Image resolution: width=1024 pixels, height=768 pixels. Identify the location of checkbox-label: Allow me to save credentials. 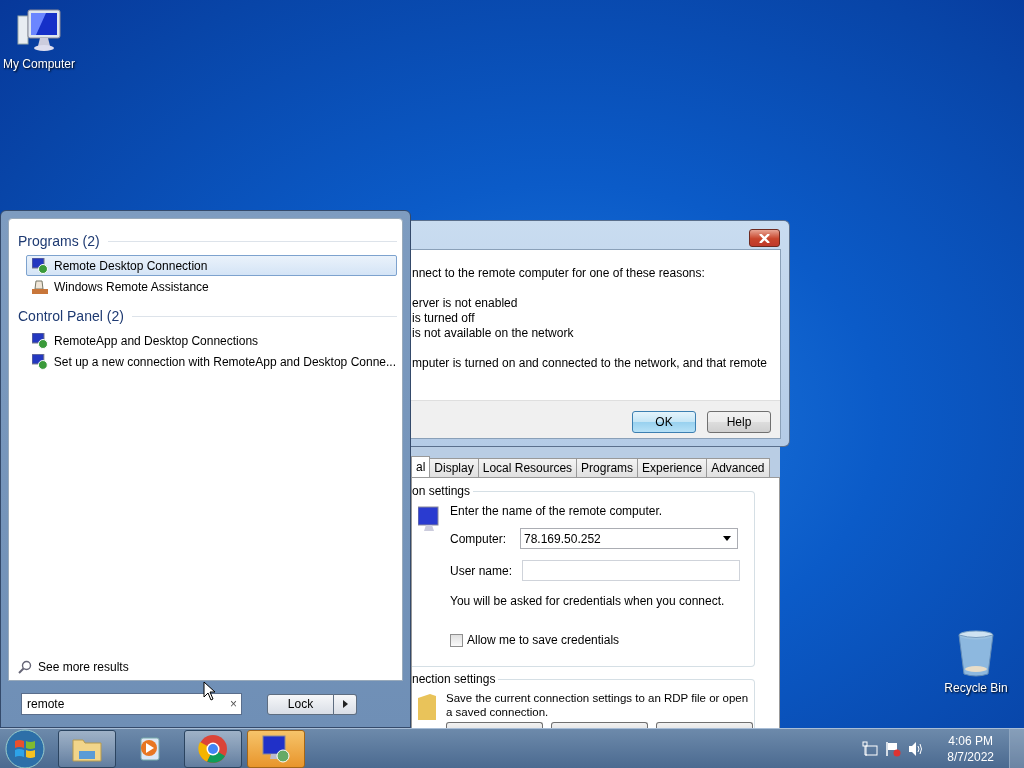
(543, 640).